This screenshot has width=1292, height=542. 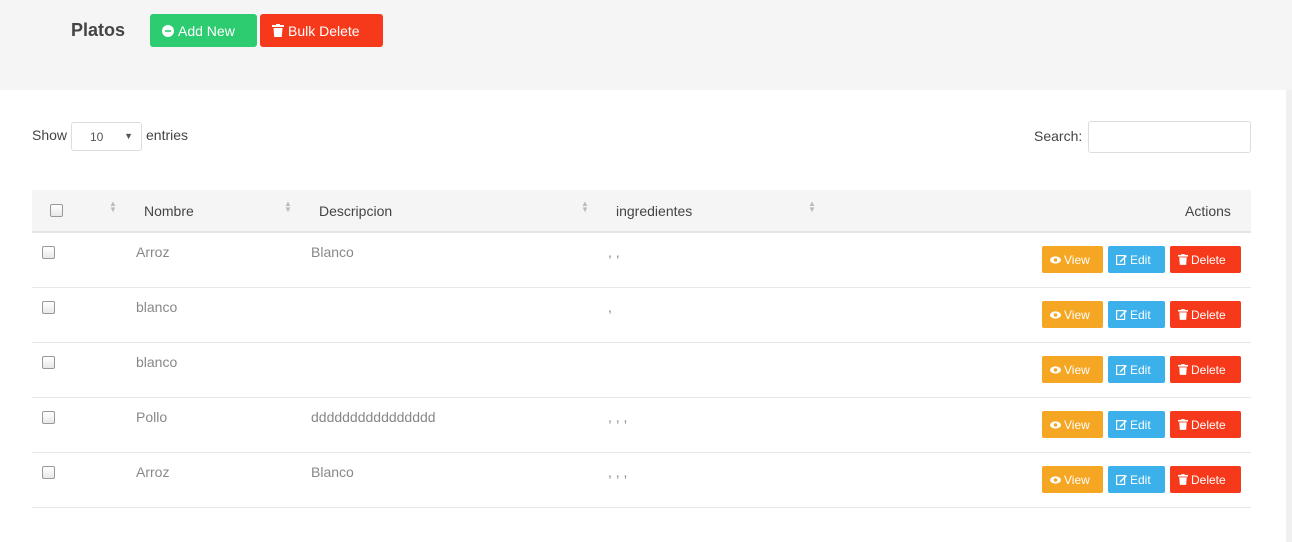 I want to click on add-new-button: Add New, so click(x=203, y=30).